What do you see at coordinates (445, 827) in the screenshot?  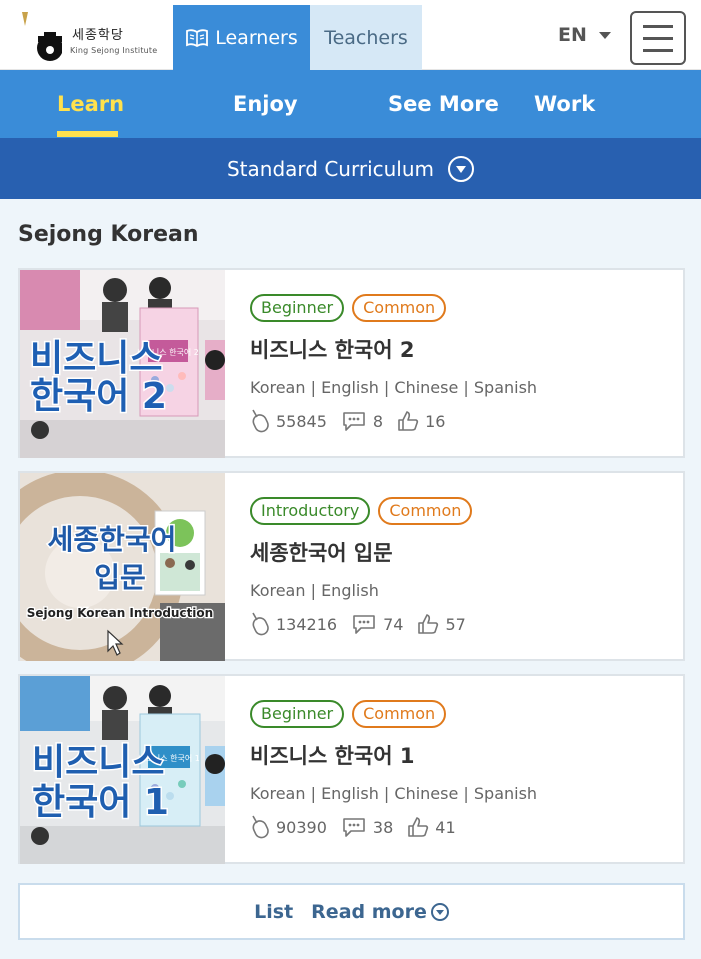 I see `likes-count: 41` at bounding box center [445, 827].